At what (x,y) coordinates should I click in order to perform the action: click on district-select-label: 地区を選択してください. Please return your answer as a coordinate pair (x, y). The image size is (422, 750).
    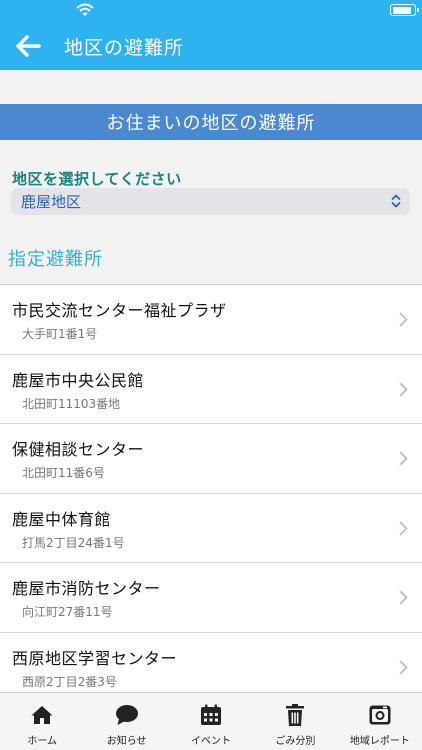
    Looking at the image, I should click on (97, 179).